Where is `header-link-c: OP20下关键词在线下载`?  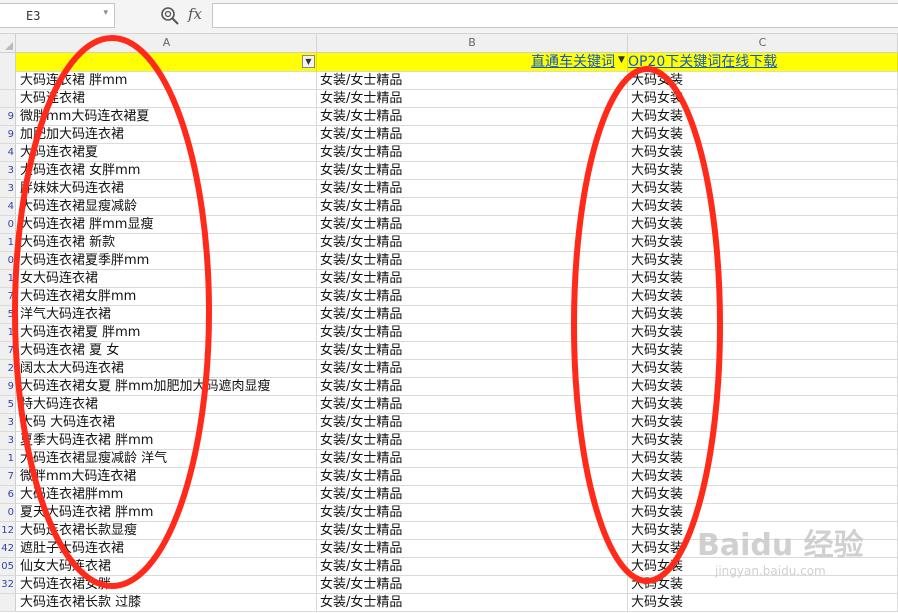 header-link-c: OP20下关键词在线下载 is located at coordinates (702, 62).